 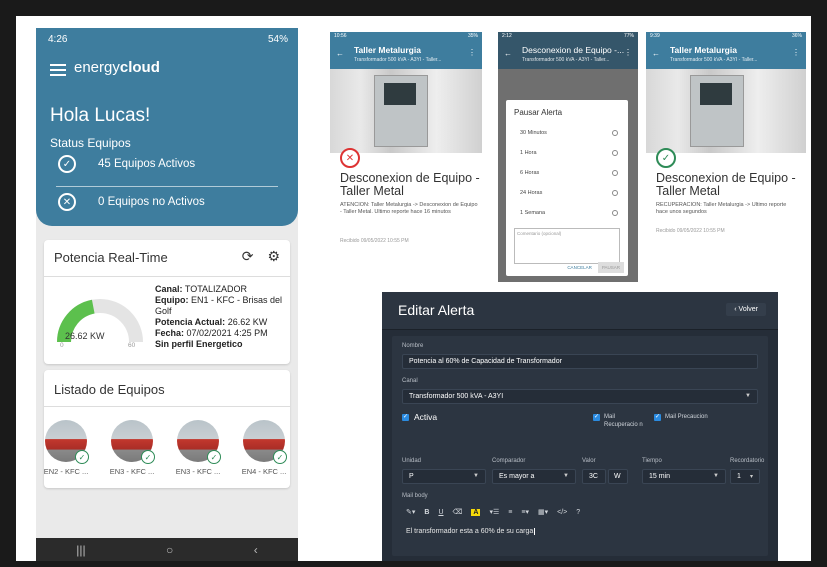 What do you see at coordinates (280, 457) in the screenshot?
I see `check-icon: ✓` at bounding box center [280, 457].